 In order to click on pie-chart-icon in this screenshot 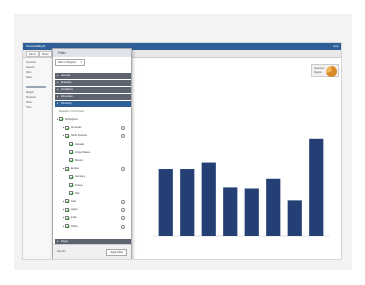, I will do `click(331, 71)`.